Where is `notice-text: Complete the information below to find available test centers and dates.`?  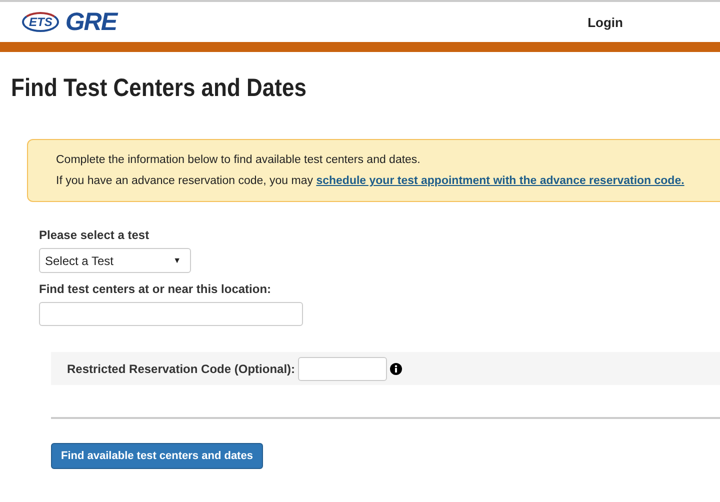 notice-text: Complete the information below to find available test centers and dates. is located at coordinates (239, 160).